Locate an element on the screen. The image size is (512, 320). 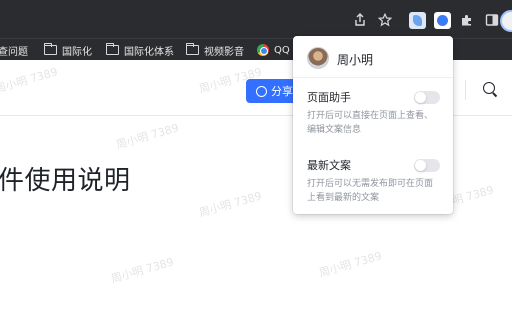
header-divider is located at coordinates (465, 90).